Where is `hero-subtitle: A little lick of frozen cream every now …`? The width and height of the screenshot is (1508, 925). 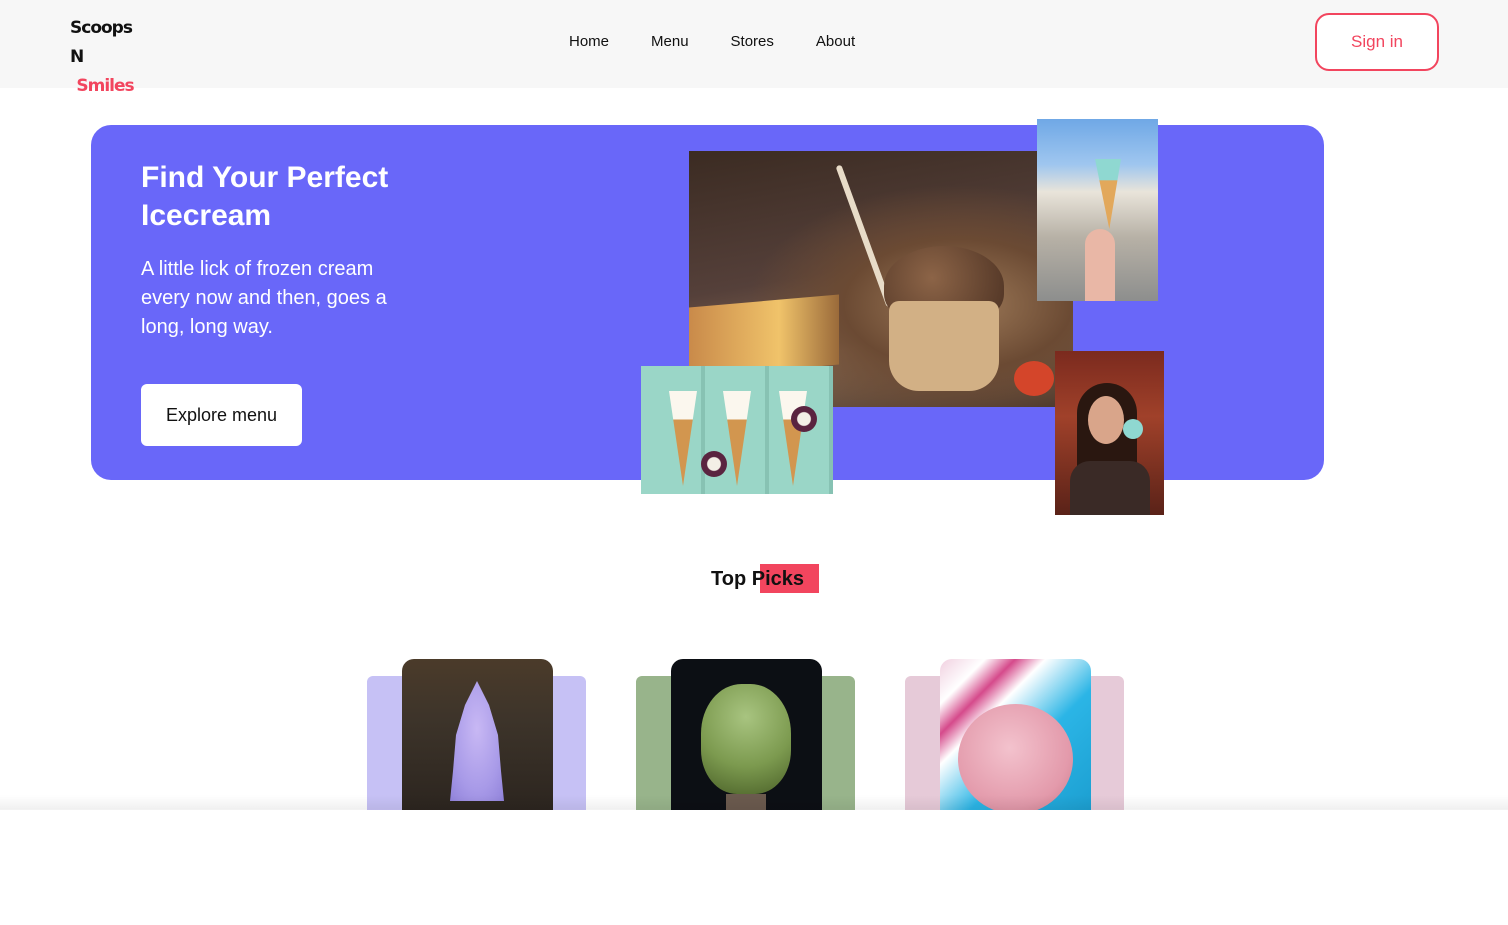 hero-subtitle: A little lick of frozen cream every now … is located at coordinates (264, 298).